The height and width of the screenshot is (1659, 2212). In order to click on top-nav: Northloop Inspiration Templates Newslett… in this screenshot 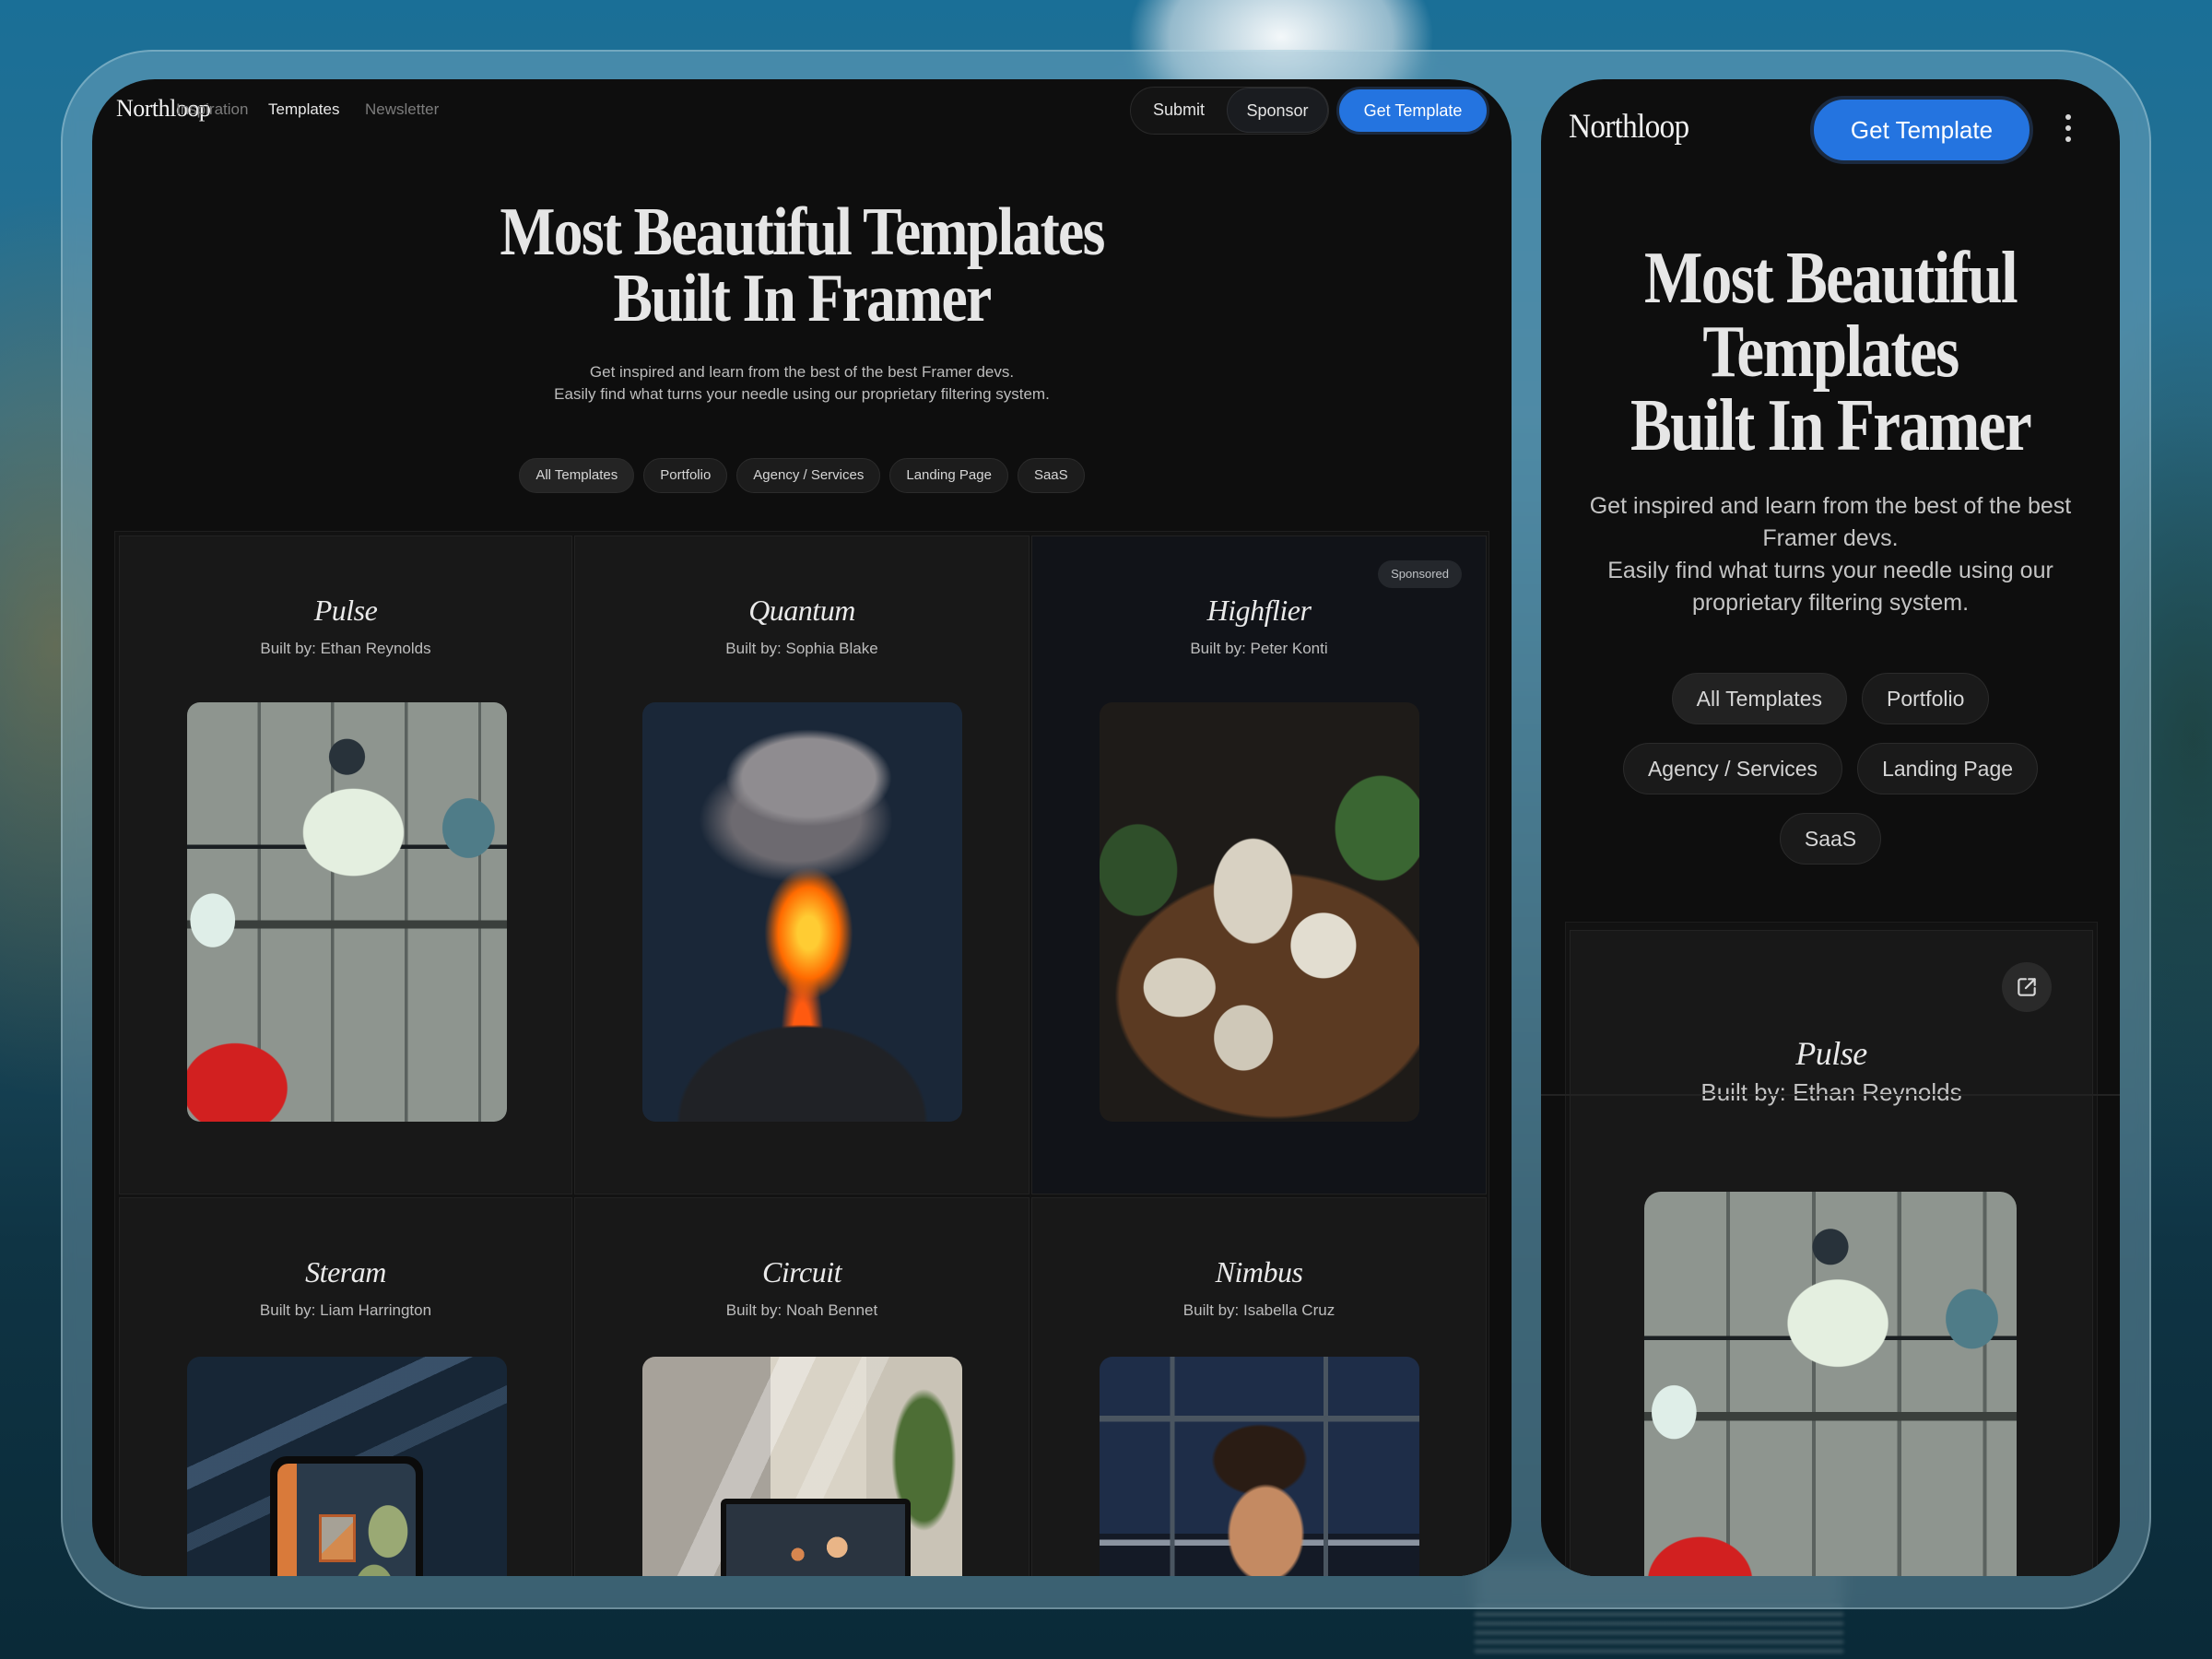, I will do `click(802, 107)`.